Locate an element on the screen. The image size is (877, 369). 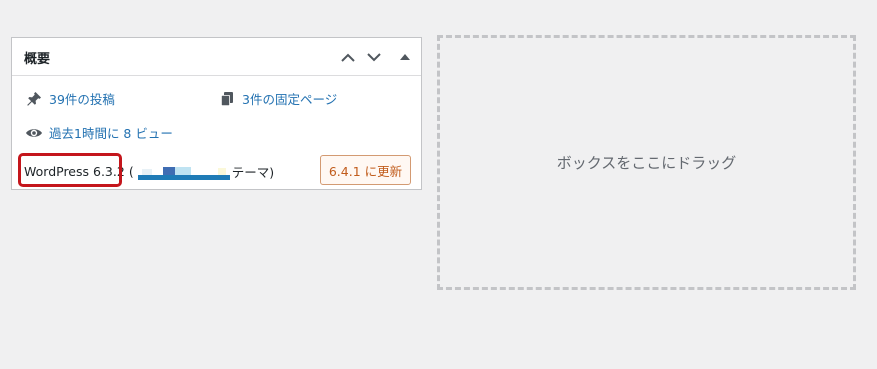
widget-header: 概要 is located at coordinates (216, 57).